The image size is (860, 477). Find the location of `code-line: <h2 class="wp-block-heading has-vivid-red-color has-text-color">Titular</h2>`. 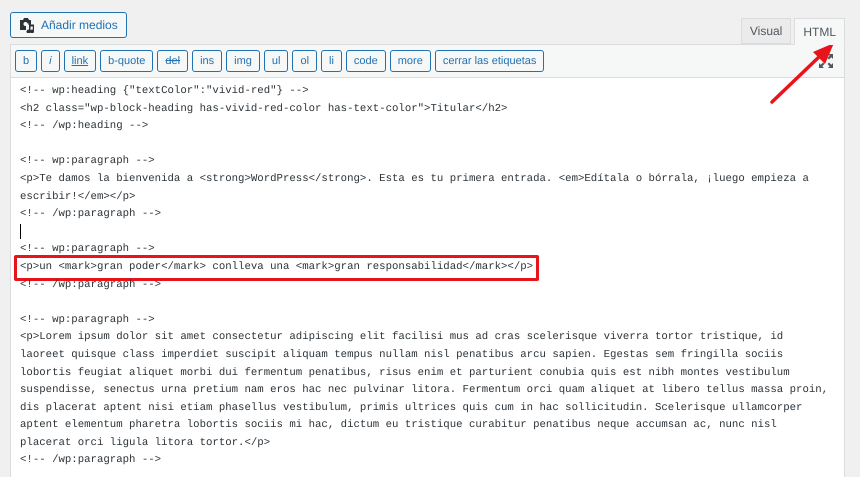

code-line: <h2 class="wp-block-heading has-vivid-red-color has-text-color">Titular</h2> is located at coordinates (264, 109).